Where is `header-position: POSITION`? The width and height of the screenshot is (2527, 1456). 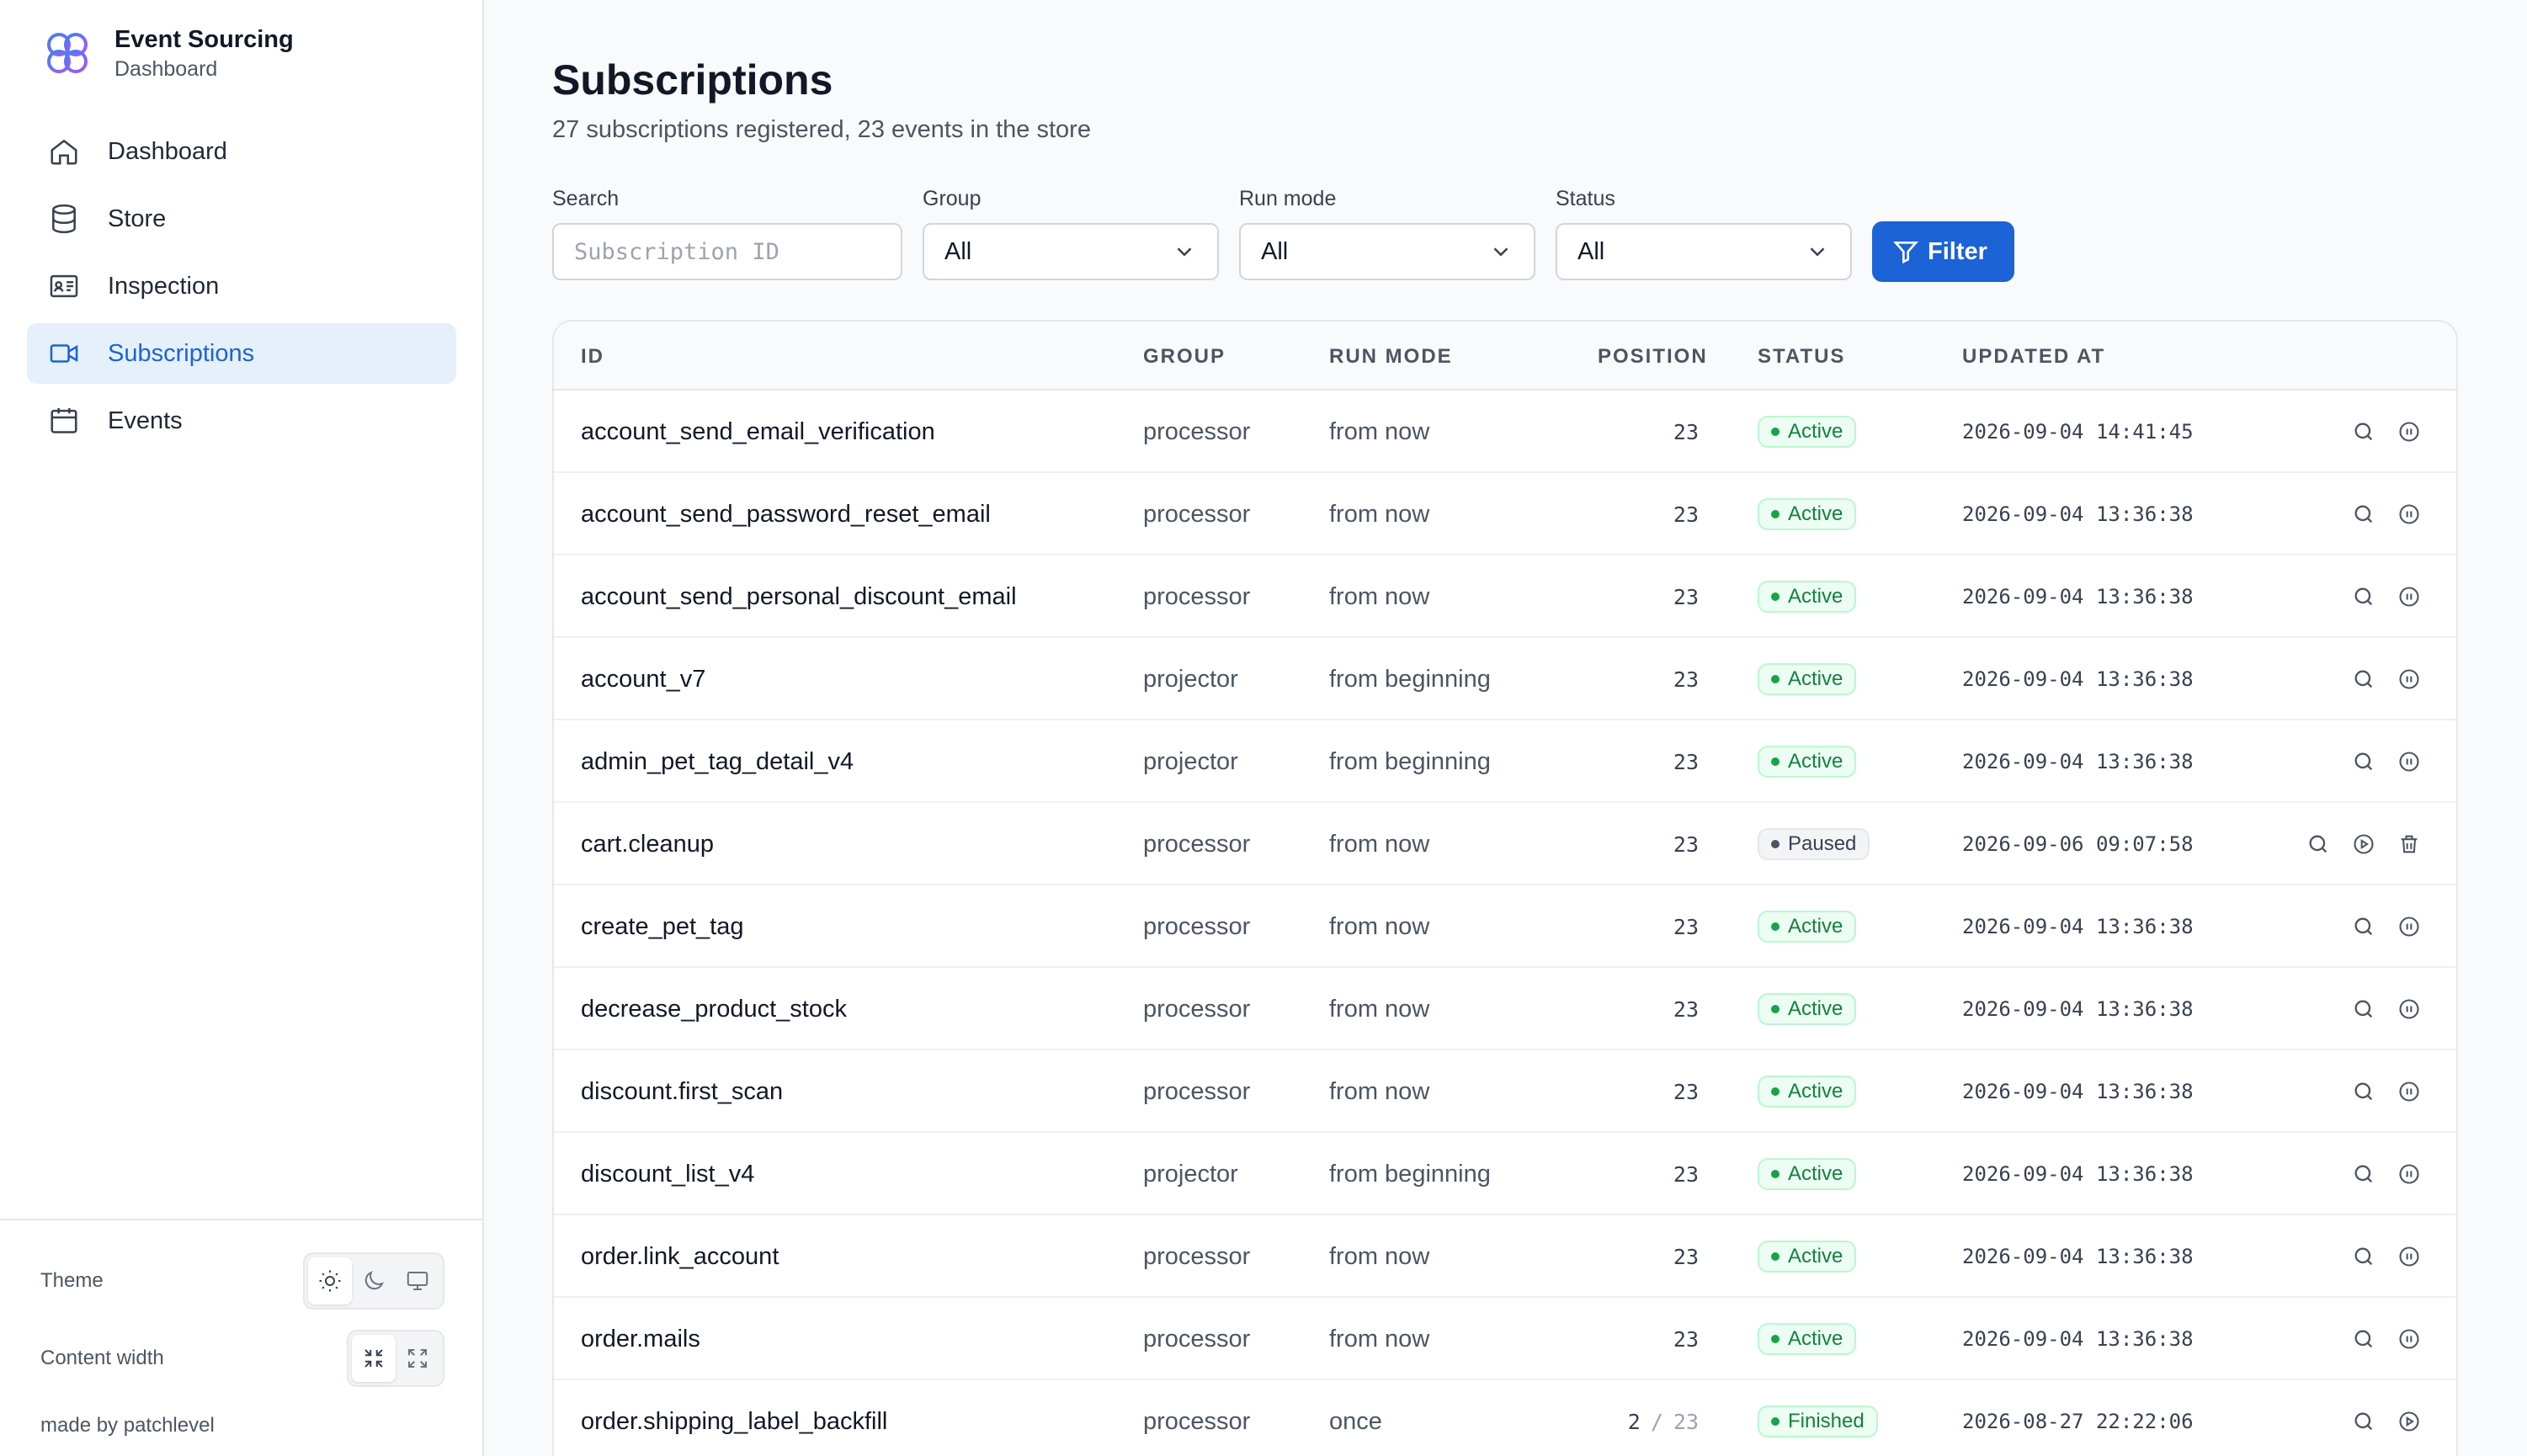
header-position: POSITION is located at coordinates (1653, 357).